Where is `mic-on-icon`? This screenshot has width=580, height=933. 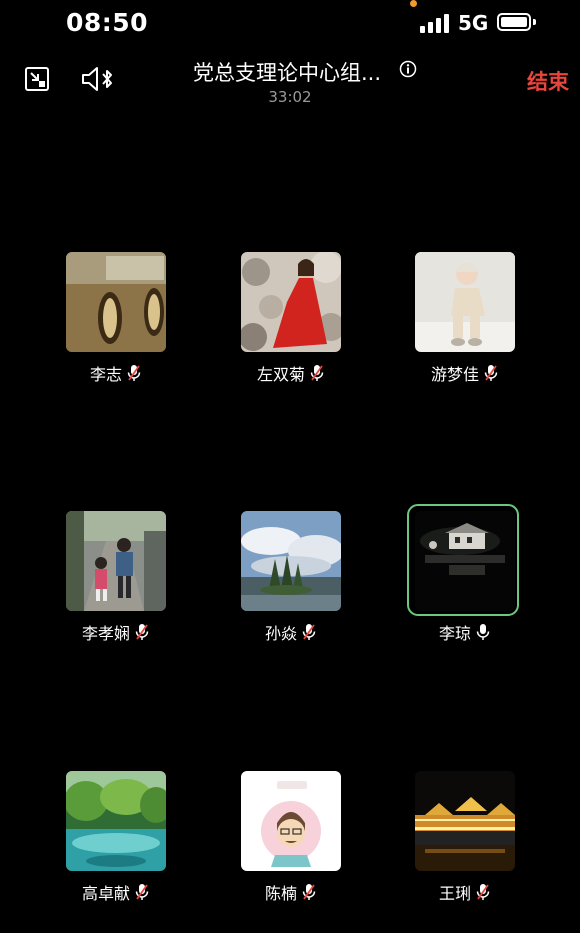
mic-on-icon is located at coordinates (483, 632).